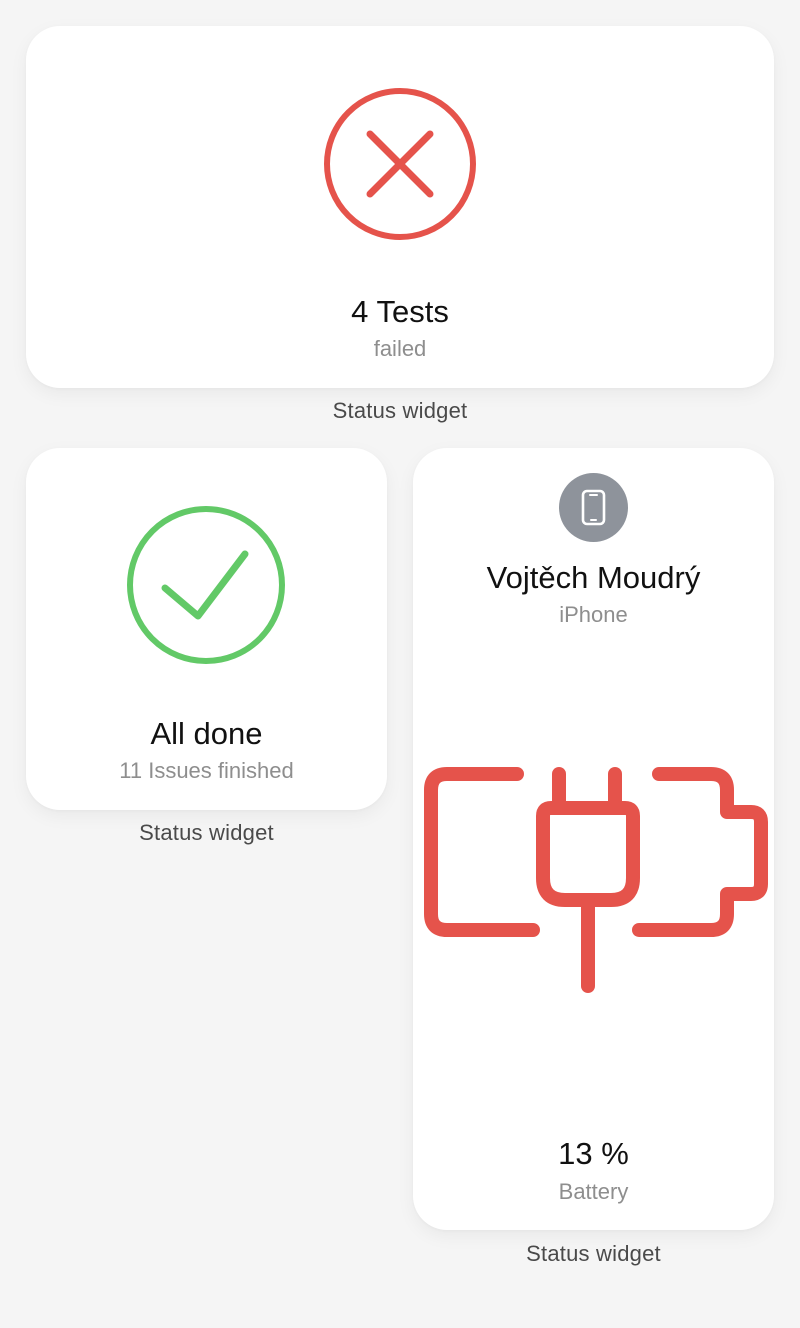  What do you see at coordinates (593, 577) in the screenshot?
I see `device-name: Vojtěch Moudrý` at bounding box center [593, 577].